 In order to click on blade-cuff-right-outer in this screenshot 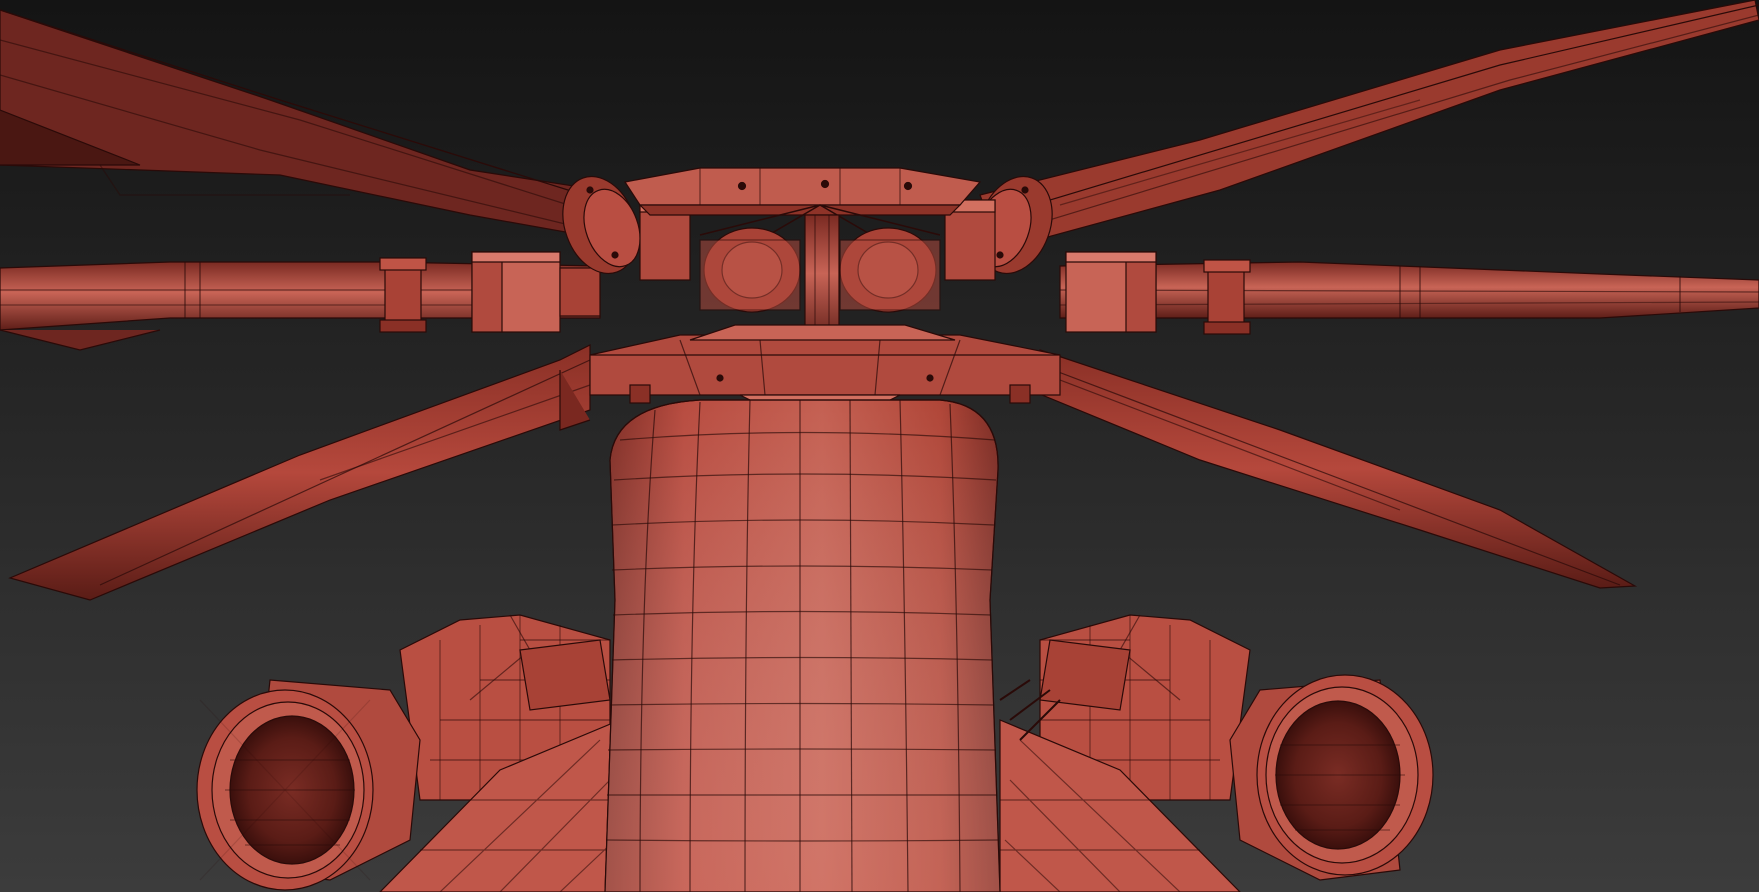, I will do `click(1227, 297)`.